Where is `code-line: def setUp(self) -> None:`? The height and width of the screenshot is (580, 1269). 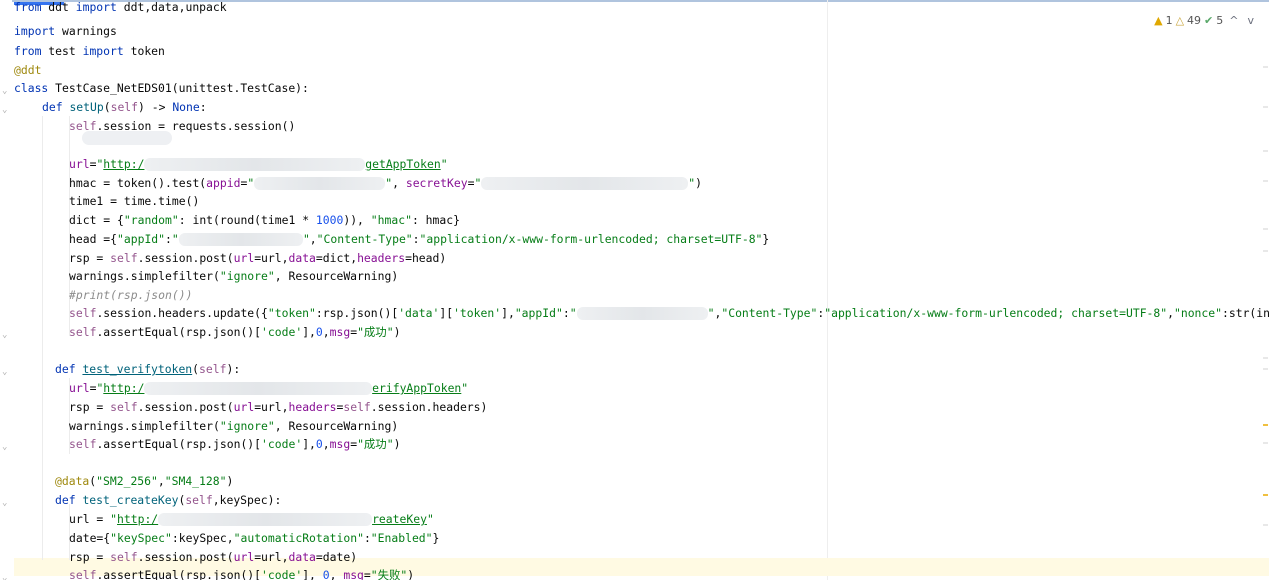
code-line: def setUp(self) -> None: is located at coordinates (124, 107).